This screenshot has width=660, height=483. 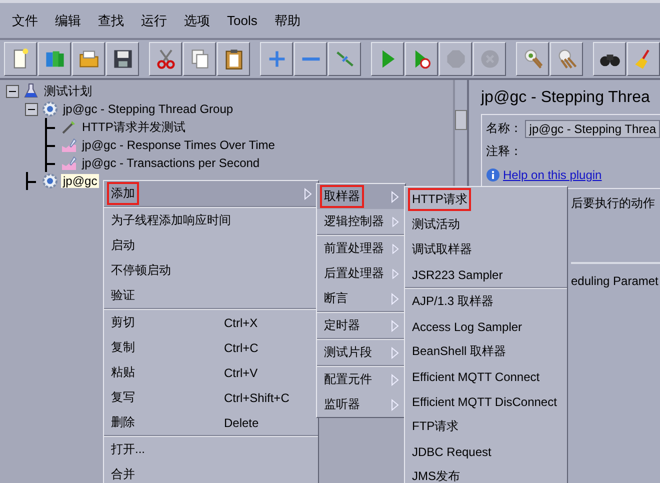 I want to click on circle-x-icon, so click(x=489, y=59).